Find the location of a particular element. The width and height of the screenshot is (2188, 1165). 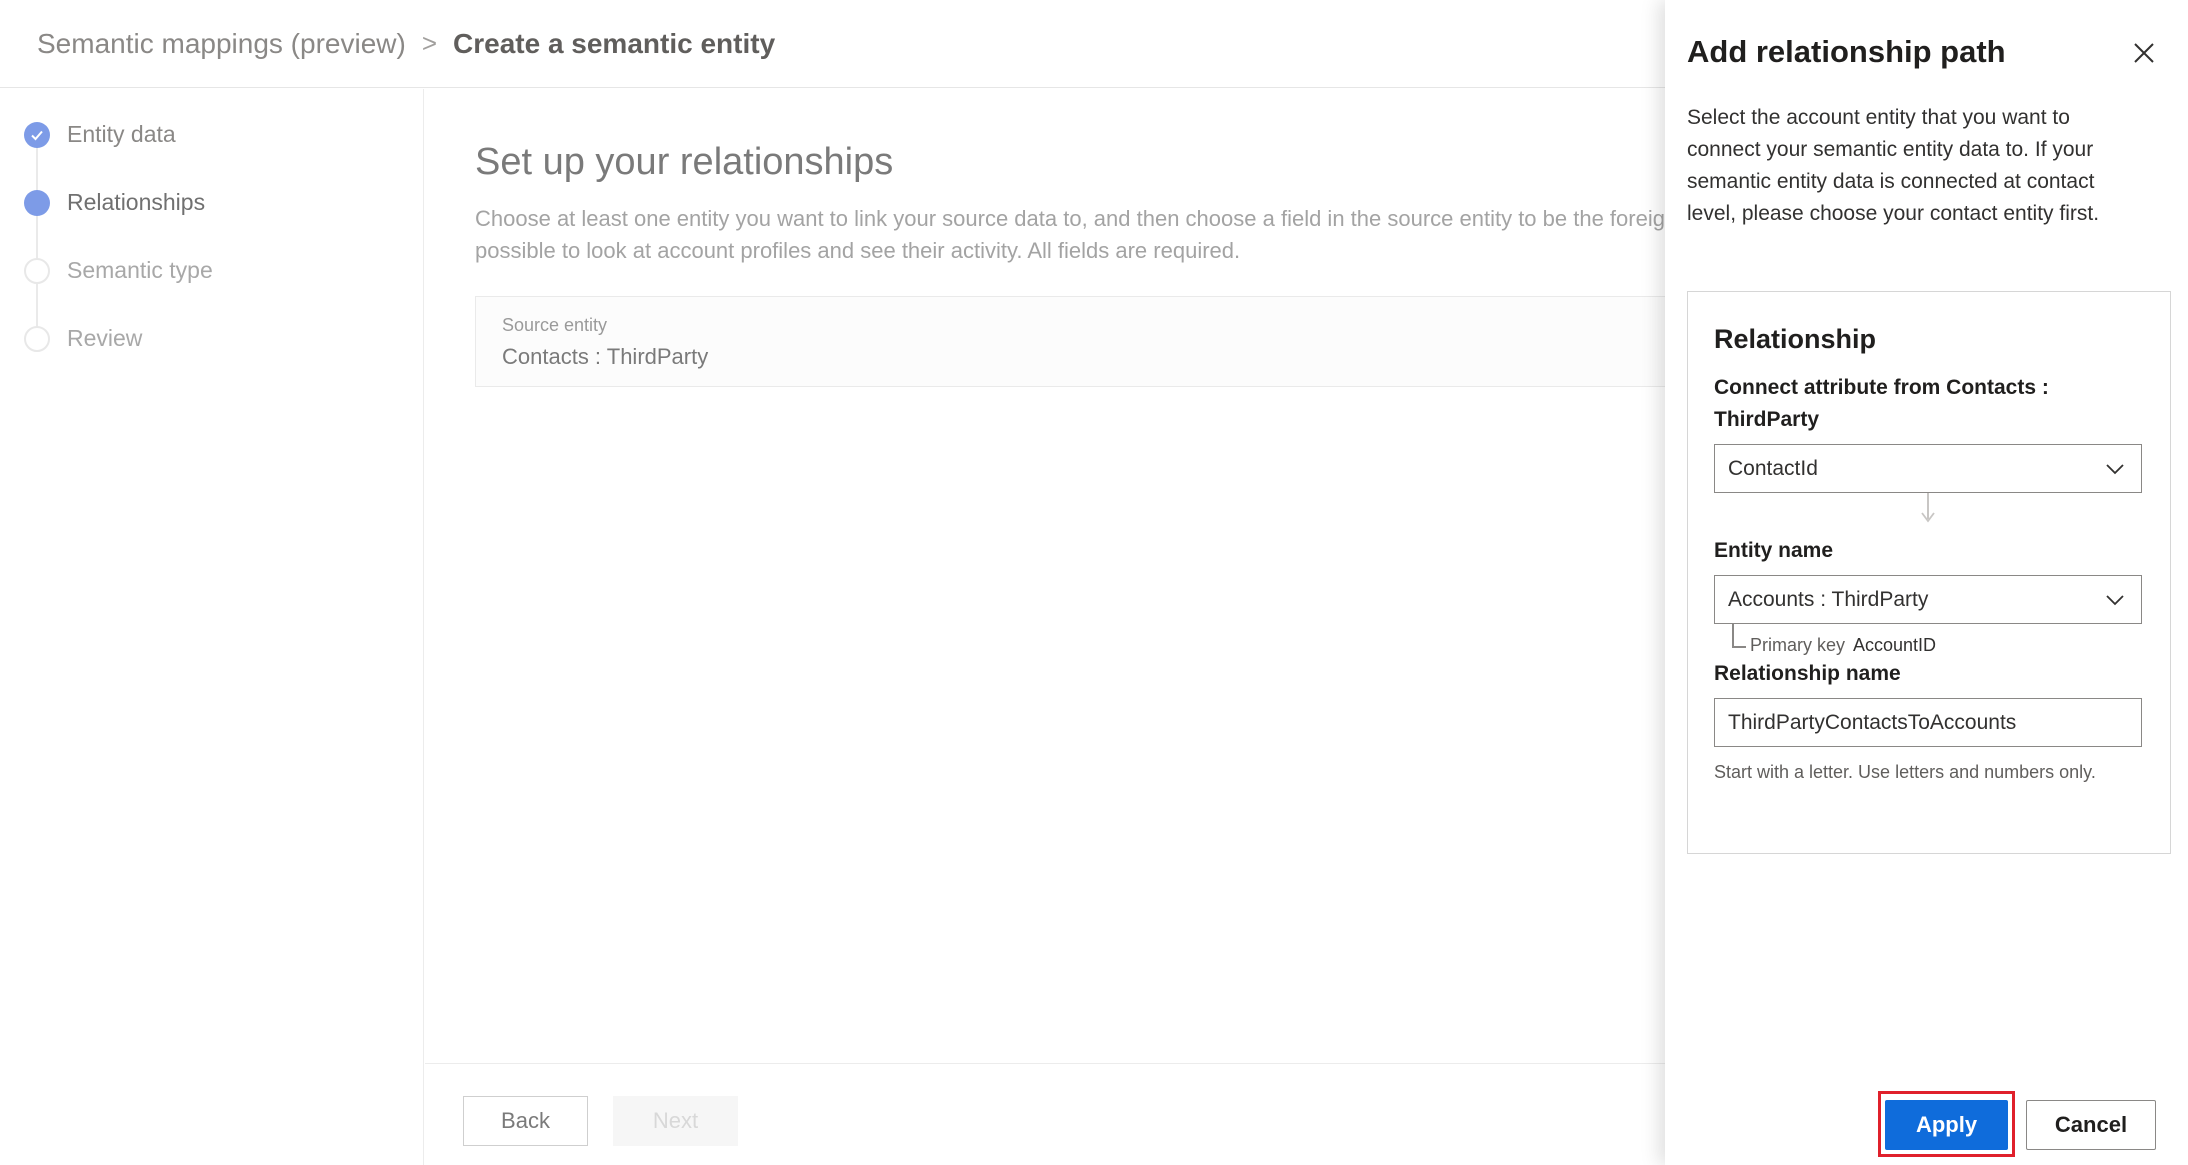

source-entity-value: Contacts : ThirdParty is located at coordinates (605, 356).